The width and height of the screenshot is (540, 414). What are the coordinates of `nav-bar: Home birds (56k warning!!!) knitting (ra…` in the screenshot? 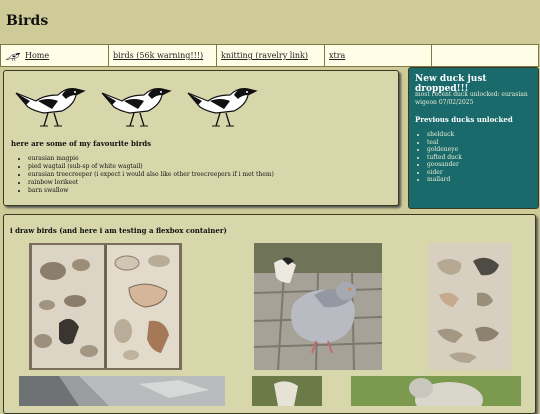 It's located at (269, 55).